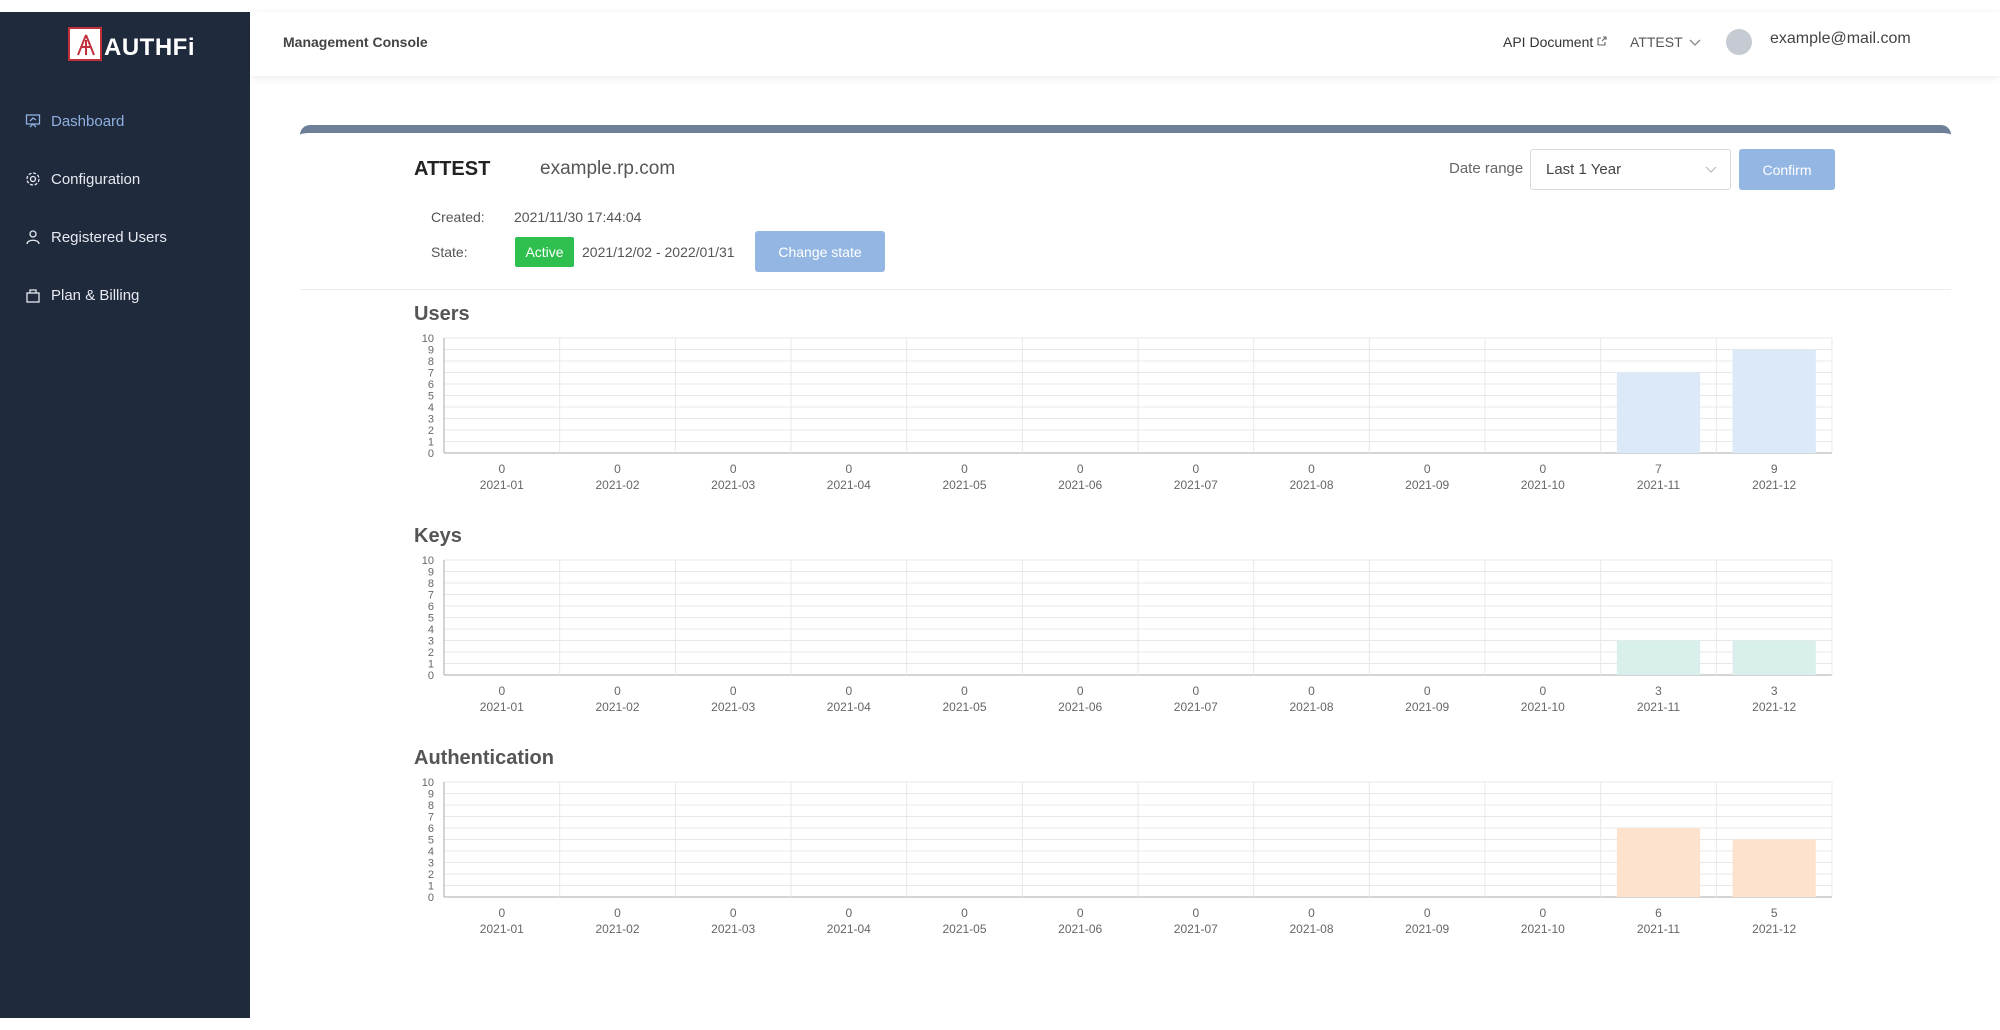 Image resolution: width=2000 pixels, height=1030 pixels. What do you see at coordinates (1311, 485) in the screenshot?
I see `x-tick-label: 2021-08` at bounding box center [1311, 485].